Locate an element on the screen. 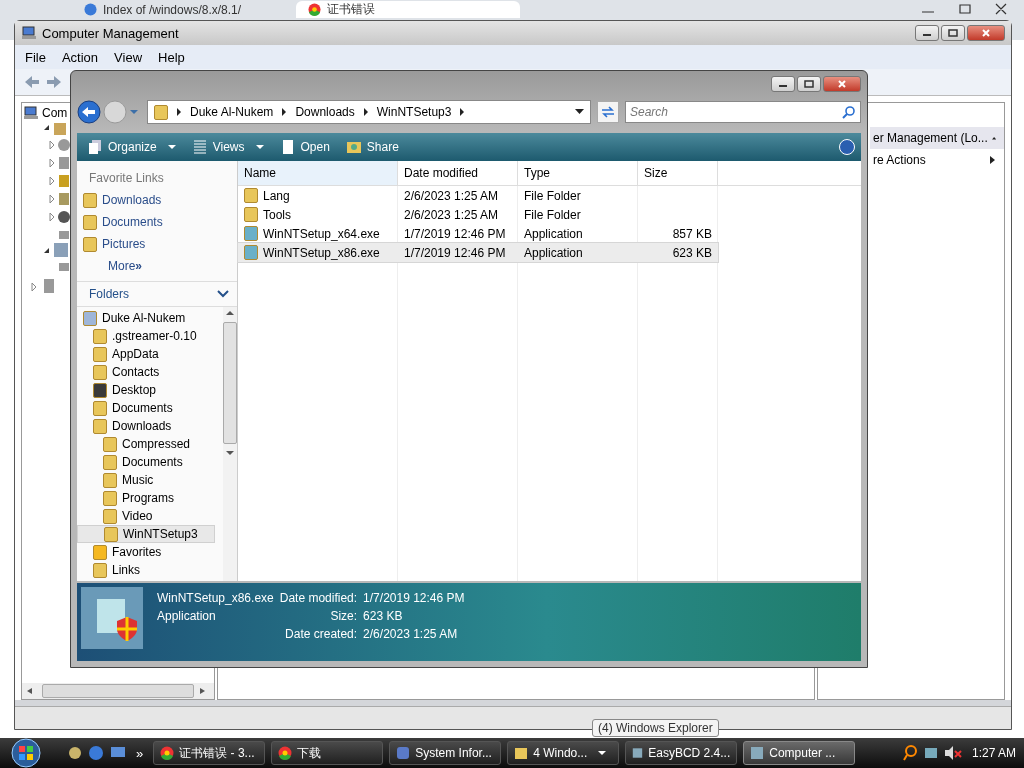 Image resolution: width=1024 pixels, height=768 pixels. search-field: Search is located at coordinates (743, 112).